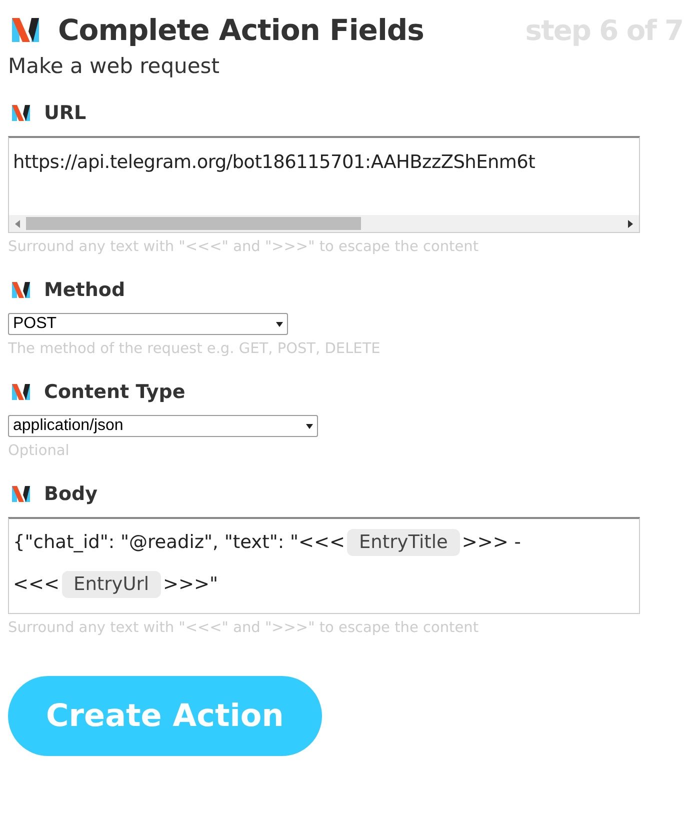  Describe the element at coordinates (324, 184) in the screenshot. I see `url-field: https://api.telegram.org/bot186115701:AAHBzzZShEnm6t` at that location.